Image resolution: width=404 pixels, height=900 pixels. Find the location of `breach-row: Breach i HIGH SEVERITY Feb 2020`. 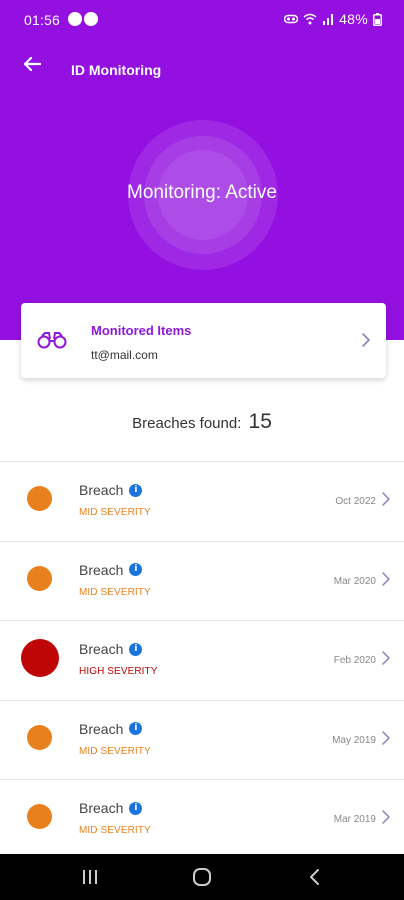

breach-row: Breach i HIGH SEVERITY Feb 2020 is located at coordinates (202, 660).